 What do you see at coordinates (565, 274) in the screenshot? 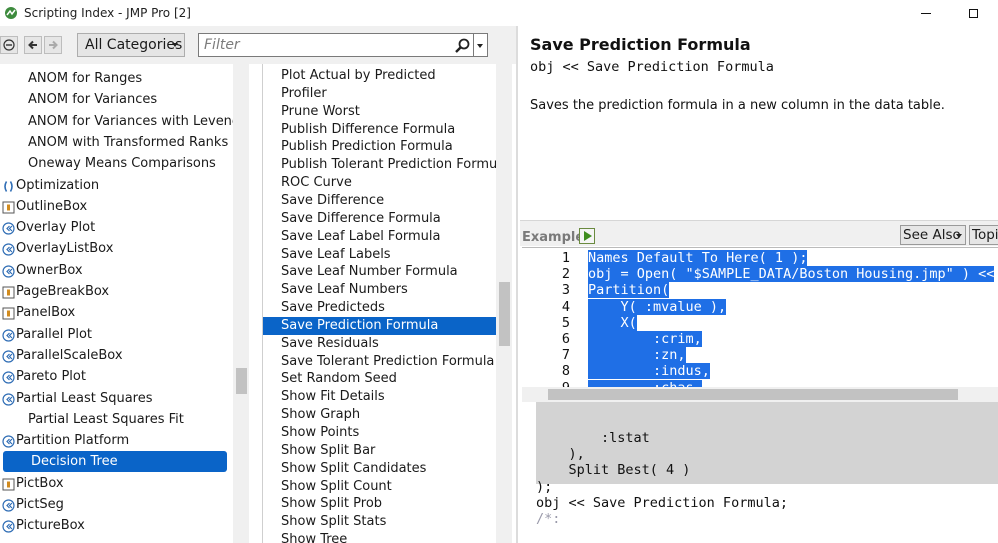
I see `line-number: 2` at bounding box center [565, 274].